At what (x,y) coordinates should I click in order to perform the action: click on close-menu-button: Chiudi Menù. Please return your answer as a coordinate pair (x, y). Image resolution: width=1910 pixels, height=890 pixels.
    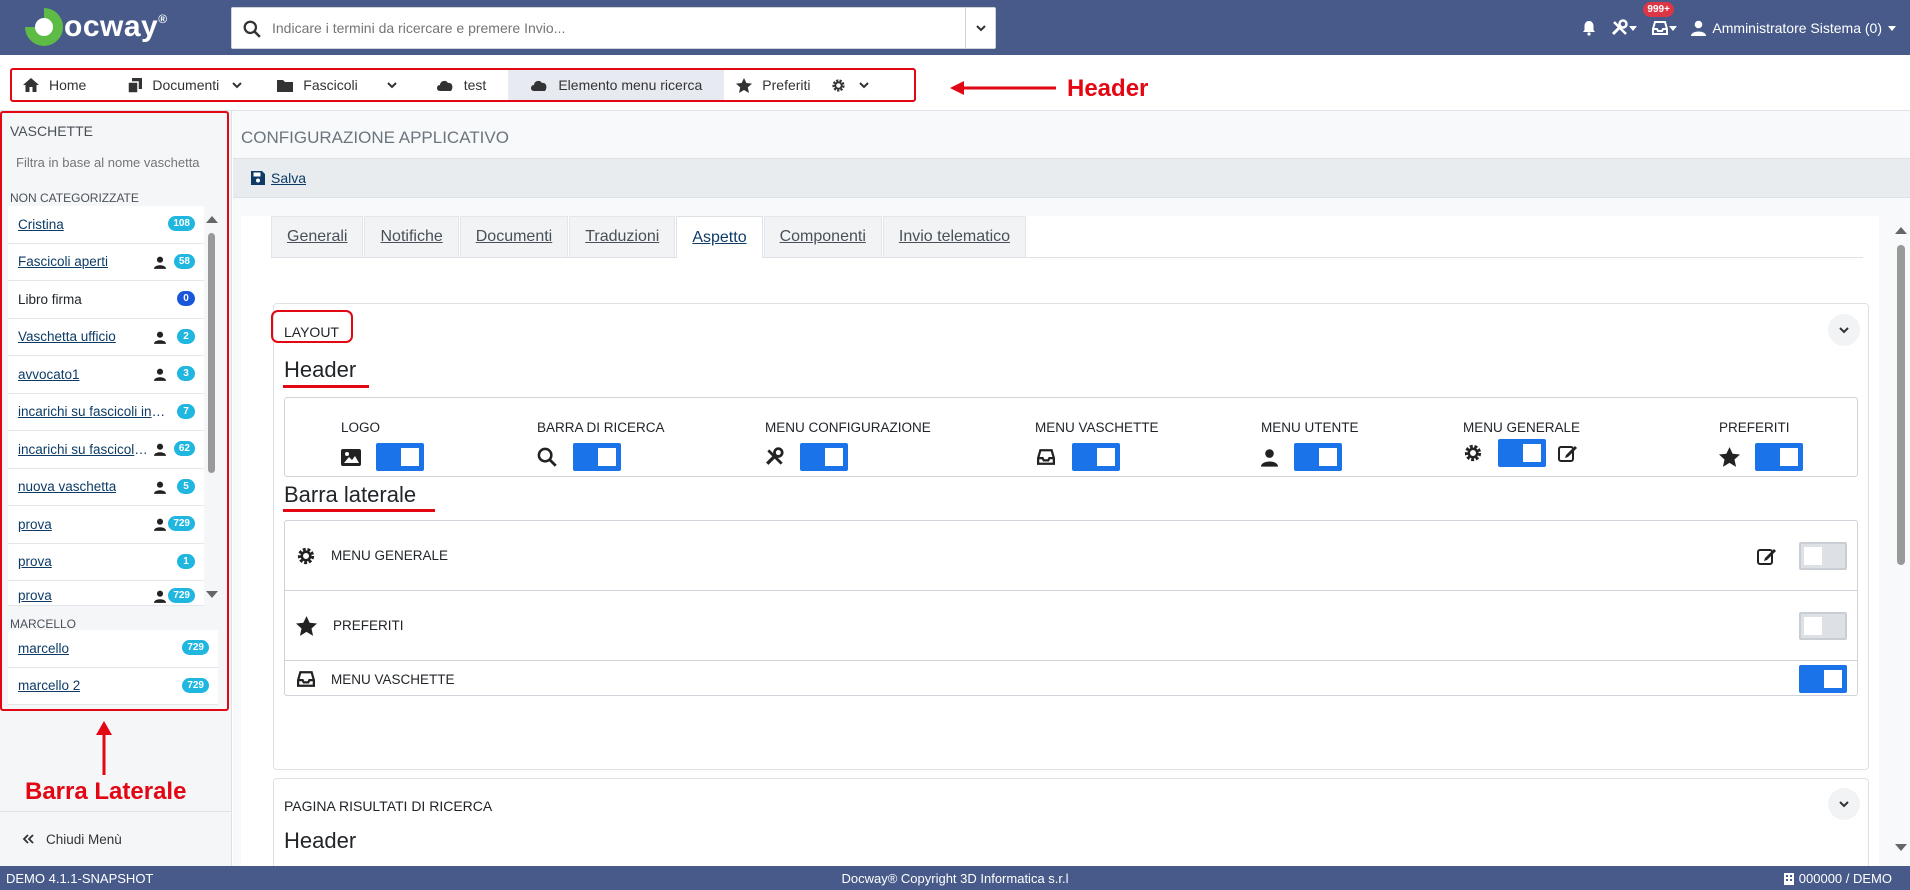
    Looking at the image, I should click on (115, 838).